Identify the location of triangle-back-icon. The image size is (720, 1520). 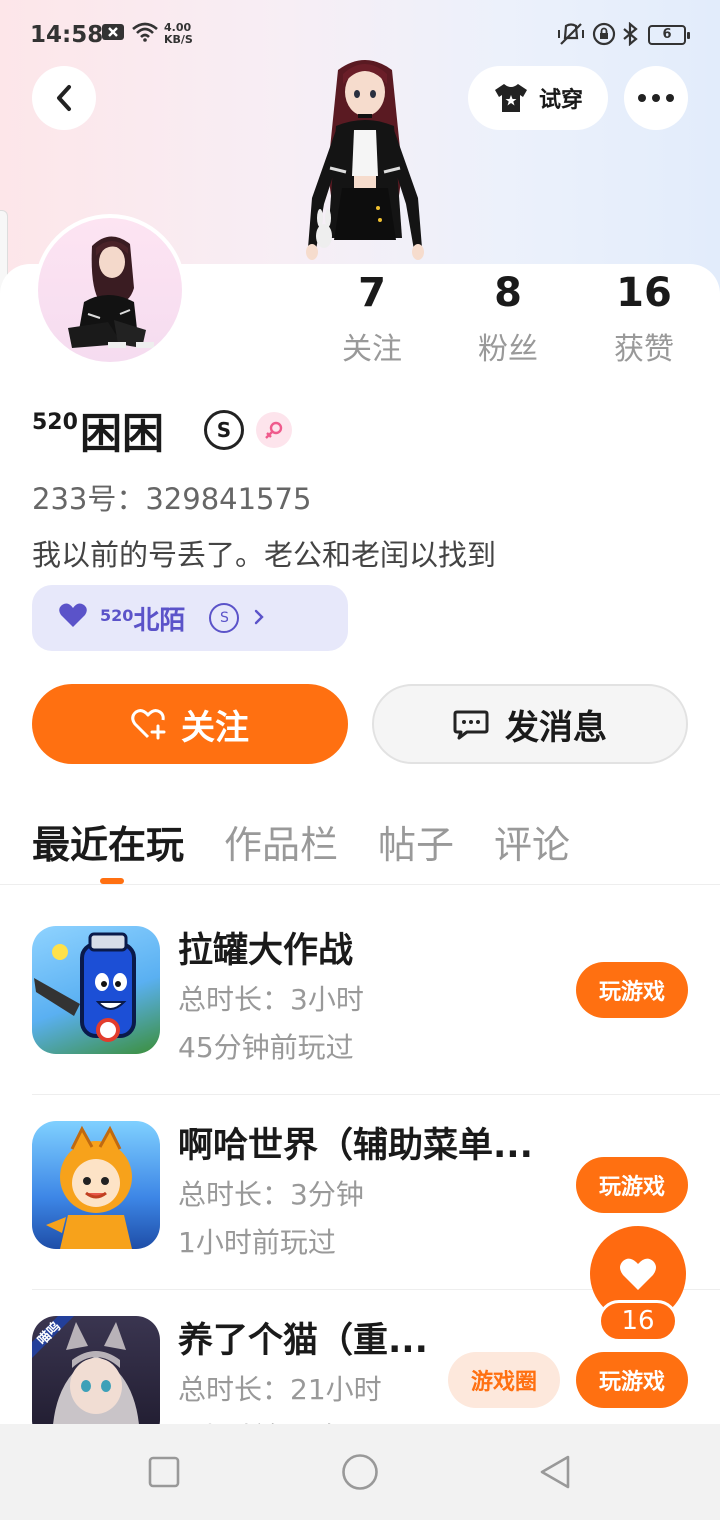
(555, 1472).